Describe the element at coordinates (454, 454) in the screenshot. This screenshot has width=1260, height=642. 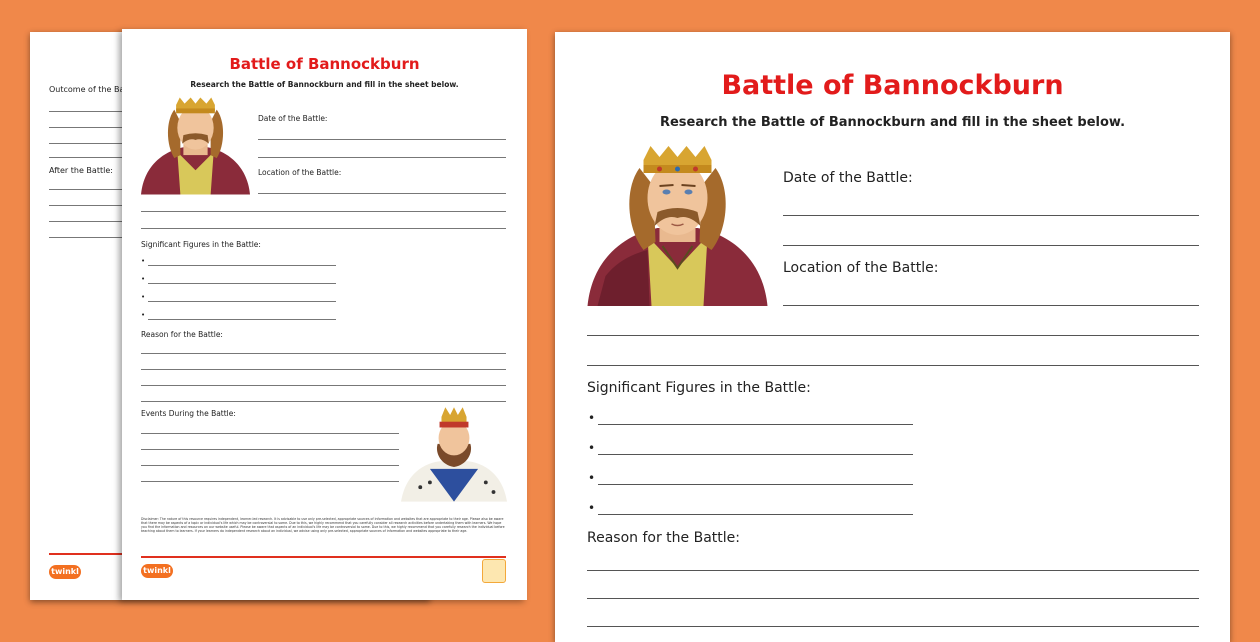
I see `king-edward-portrait` at that location.